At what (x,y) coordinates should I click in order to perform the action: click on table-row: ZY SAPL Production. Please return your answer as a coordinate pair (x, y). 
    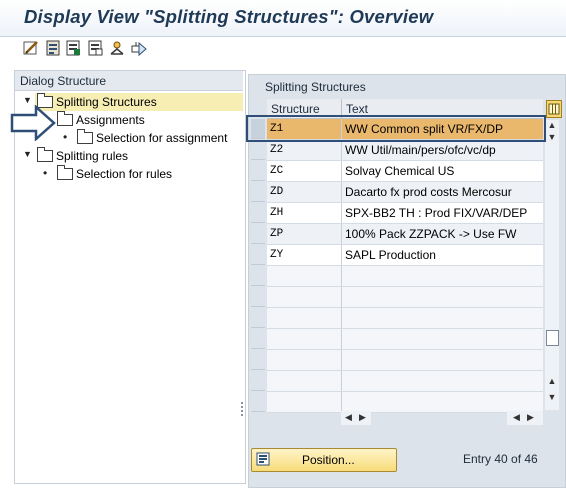
    Looking at the image, I should click on (405, 255).